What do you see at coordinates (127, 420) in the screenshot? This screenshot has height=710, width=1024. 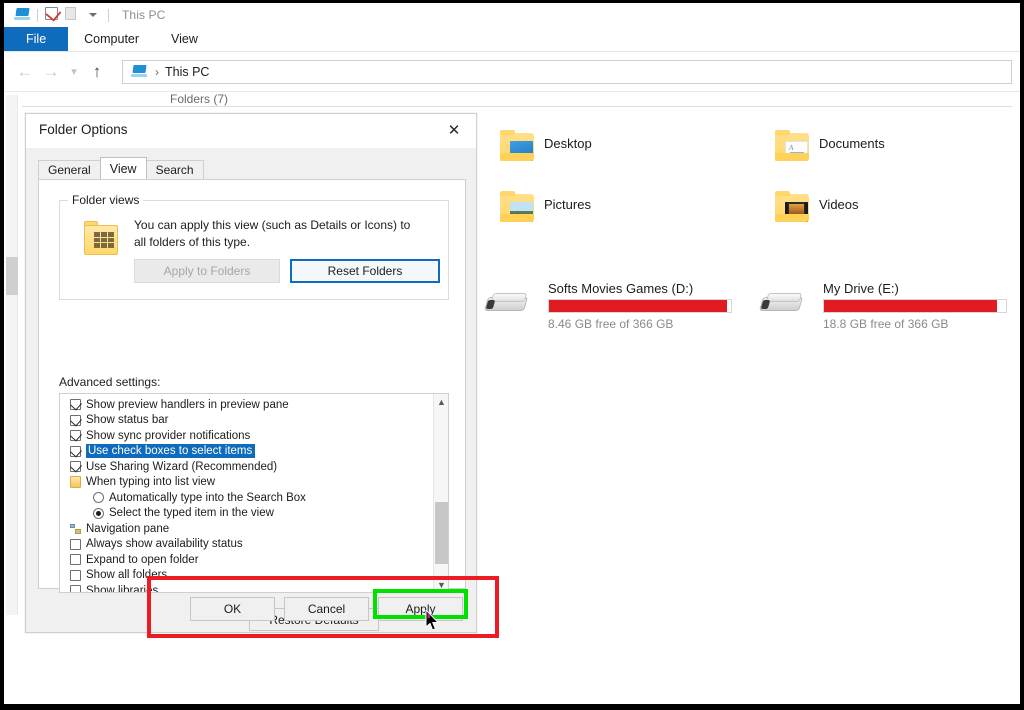 I see `list-item-label: Show status bar` at bounding box center [127, 420].